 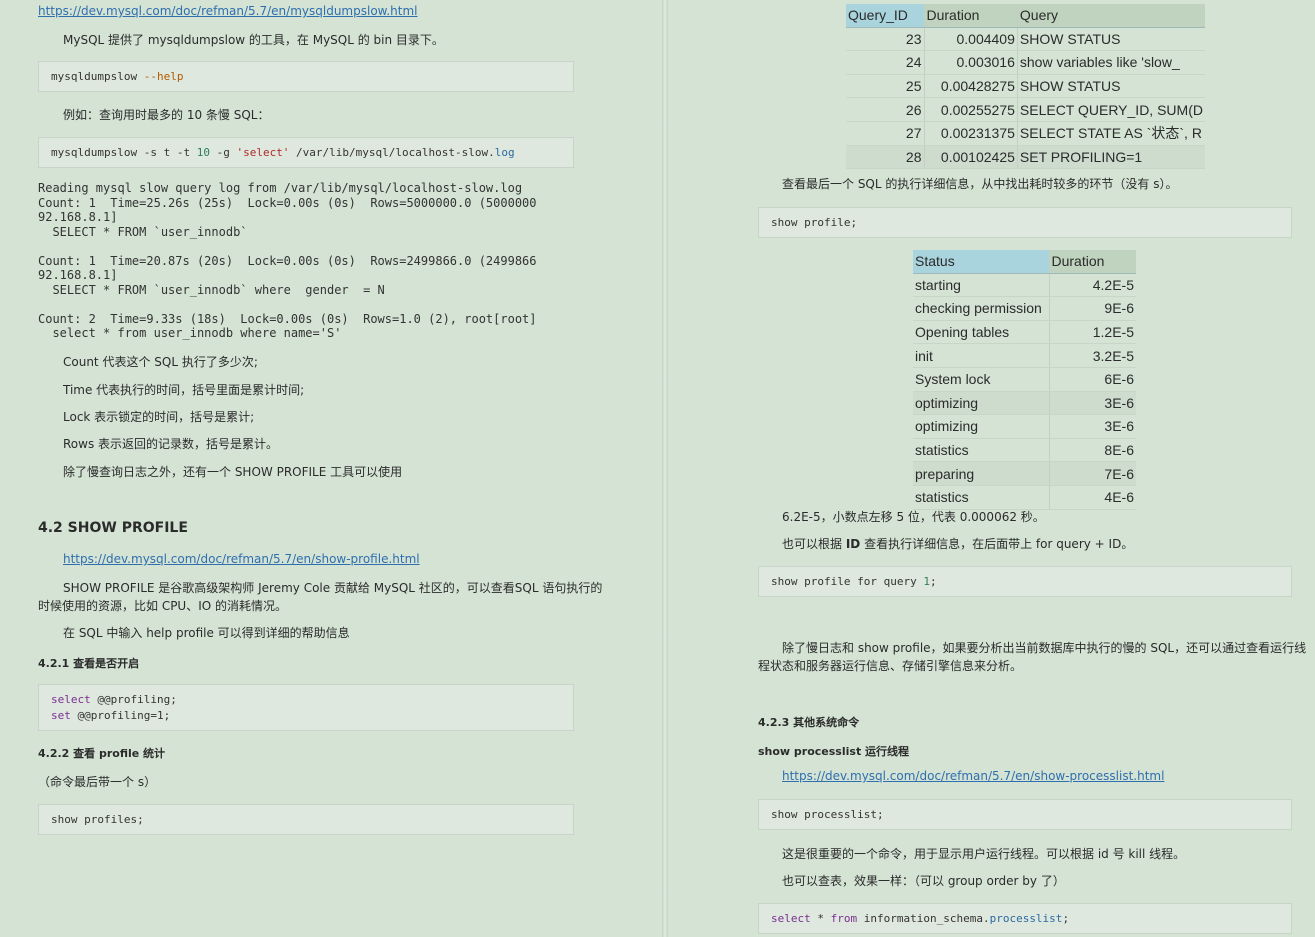 I want to click on code-string: 'select', so click(x=263, y=152).